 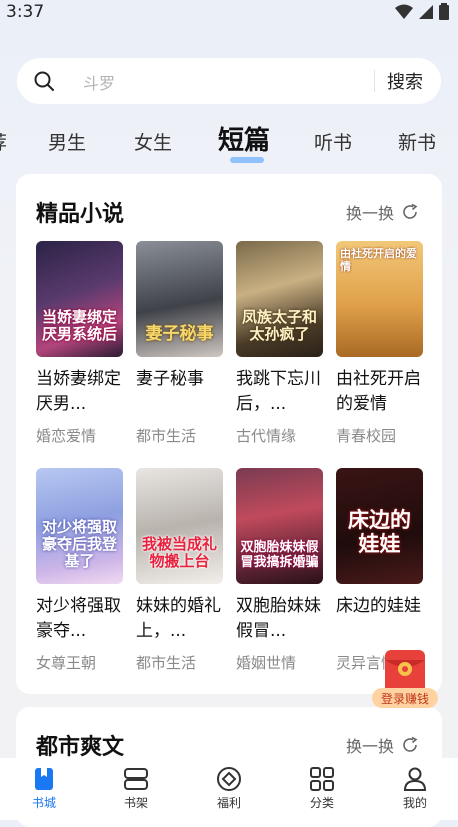 What do you see at coordinates (417, 141) in the screenshot?
I see `tab-new: 新书` at bounding box center [417, 141].